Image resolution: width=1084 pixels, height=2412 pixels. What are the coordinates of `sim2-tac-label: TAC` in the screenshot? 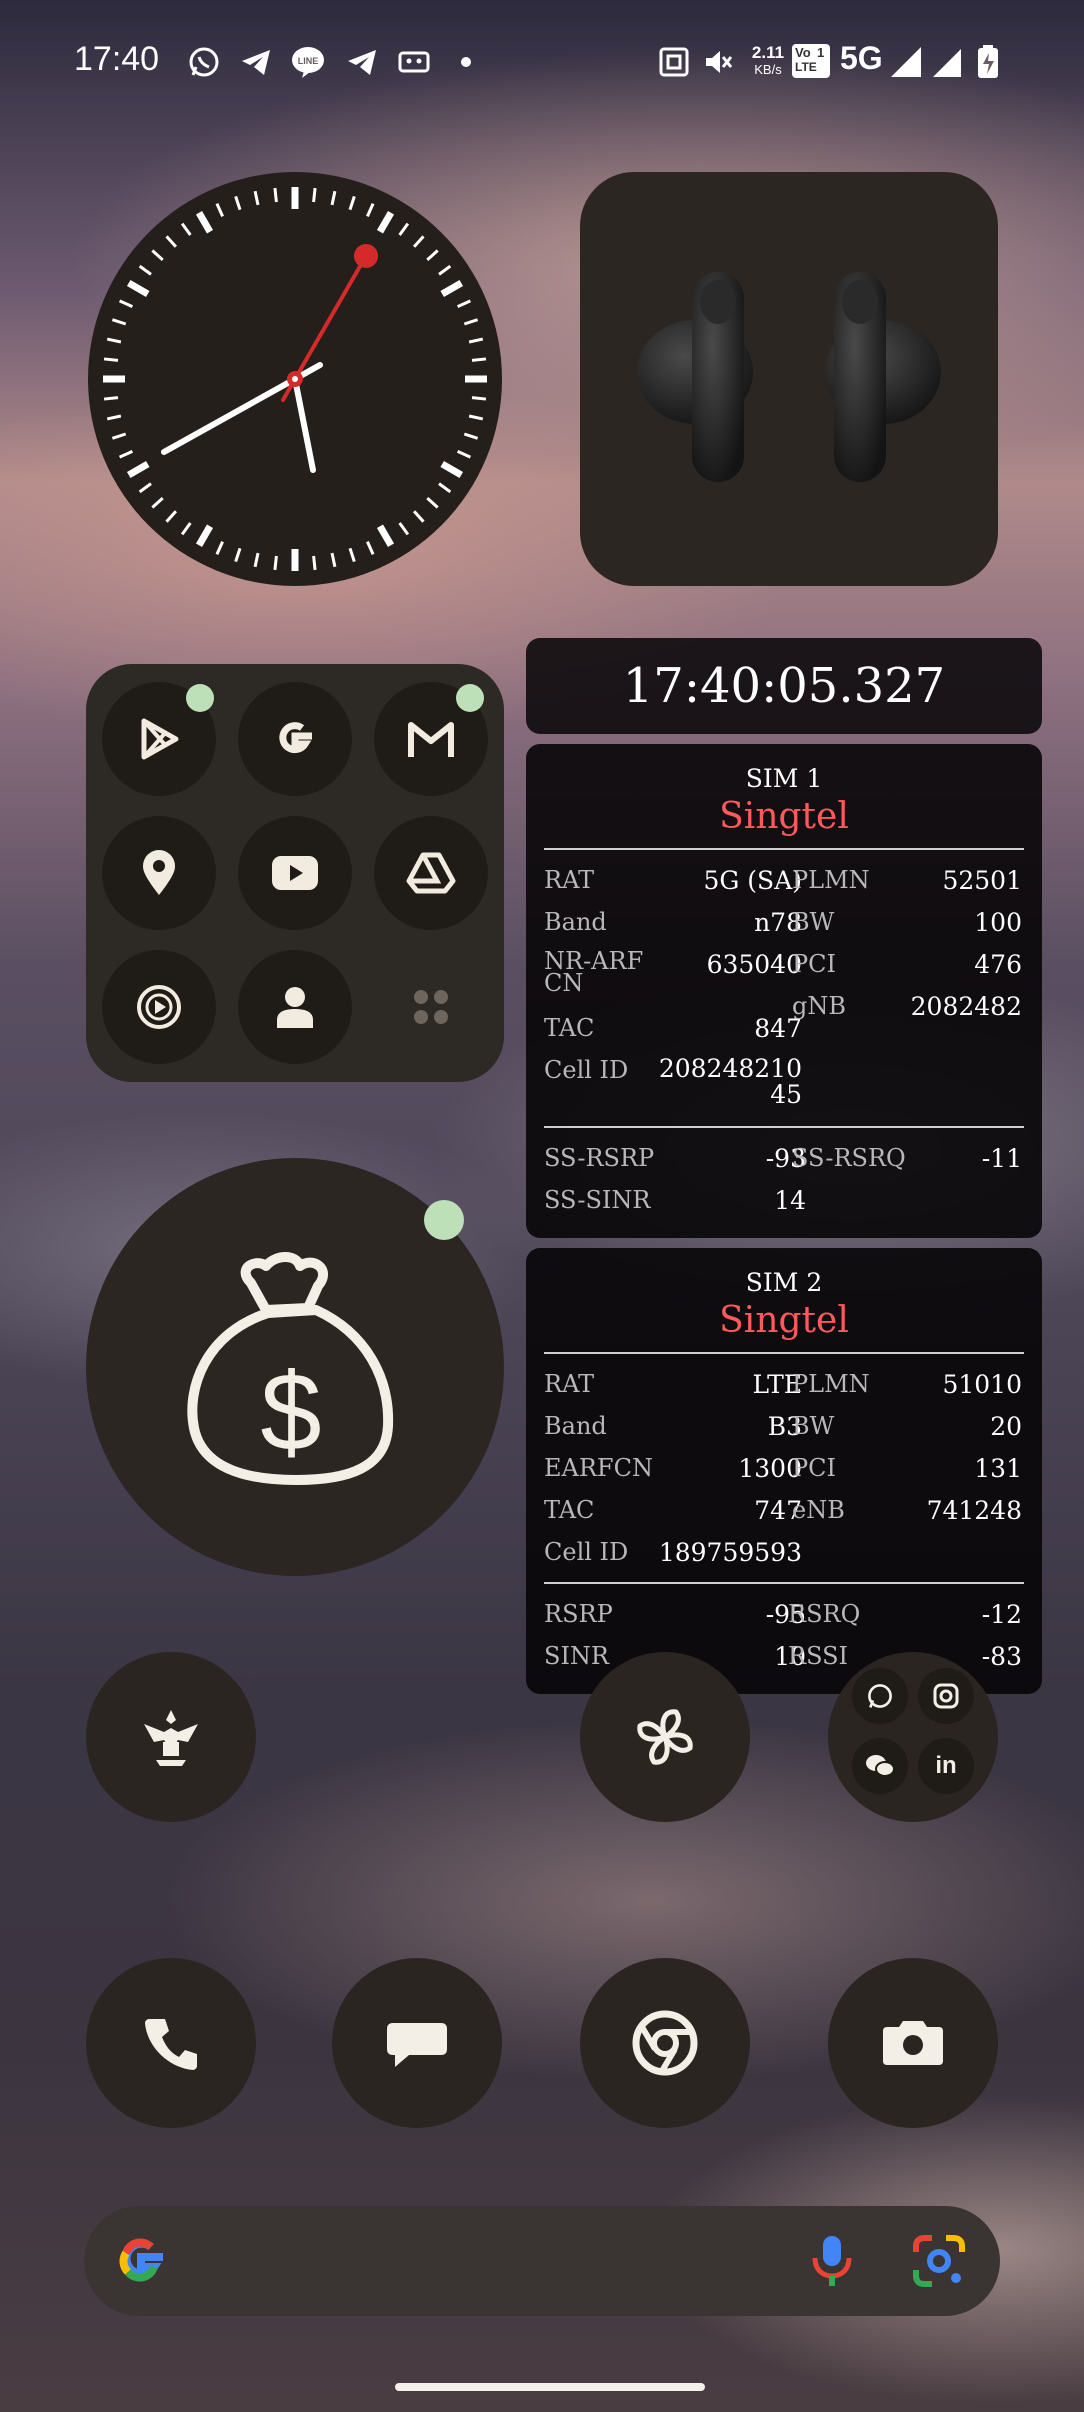 It's located at (569, 1510).